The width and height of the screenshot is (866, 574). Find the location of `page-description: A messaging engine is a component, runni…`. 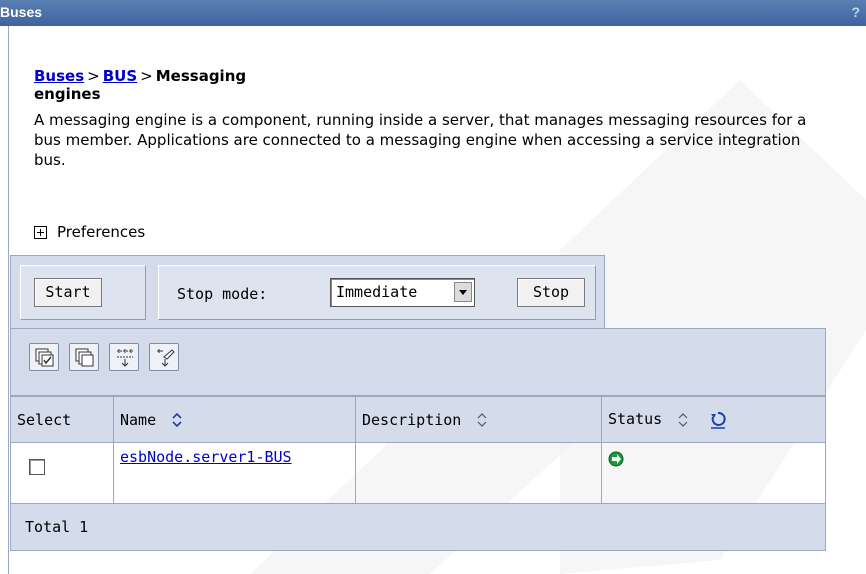

page-description: A messaging engine is a component, runni… is located at coordinates (420, 140).